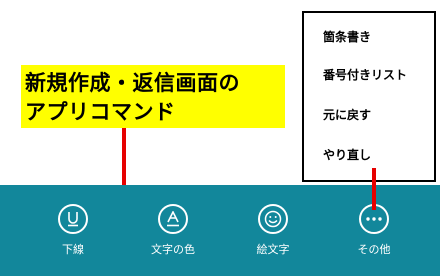 This screenshot has width=440, height=276. I want to click on text-color-icon, so click(173, 219).